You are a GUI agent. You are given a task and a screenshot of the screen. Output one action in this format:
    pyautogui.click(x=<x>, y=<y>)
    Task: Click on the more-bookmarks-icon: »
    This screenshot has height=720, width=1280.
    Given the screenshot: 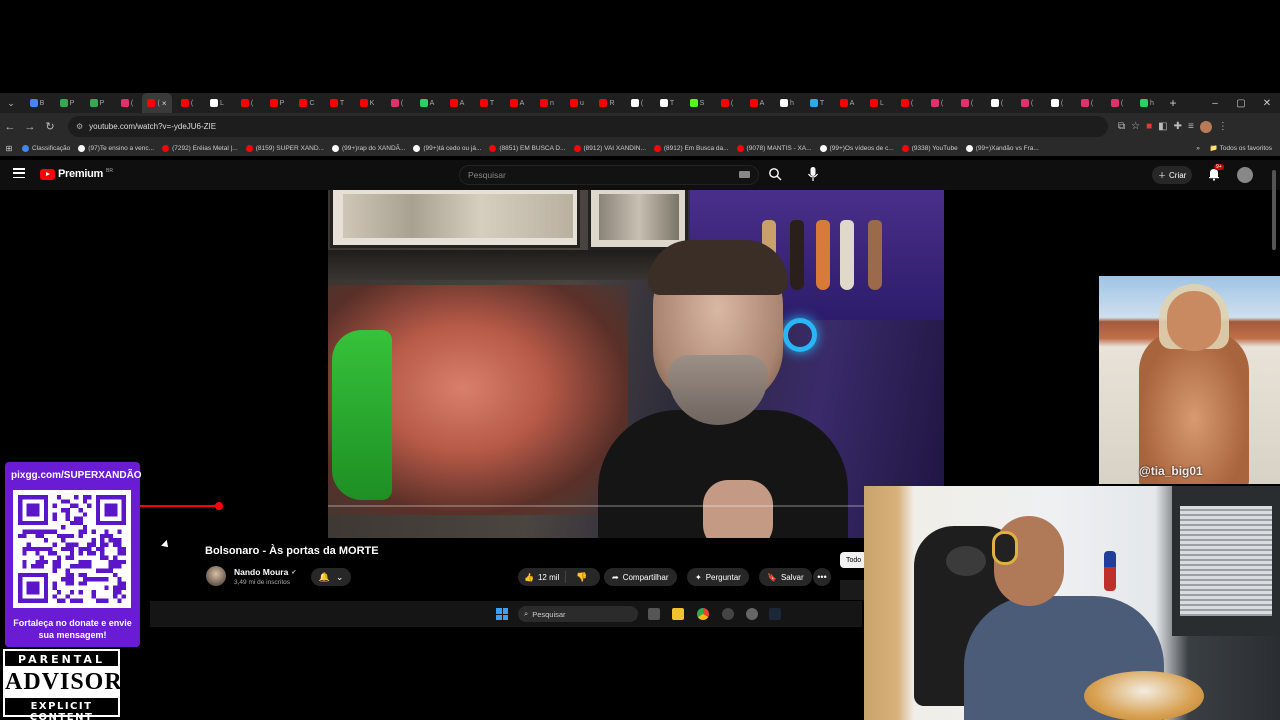 What is the action you would take?
    pyautogui.click(x=1198, y=148)
    